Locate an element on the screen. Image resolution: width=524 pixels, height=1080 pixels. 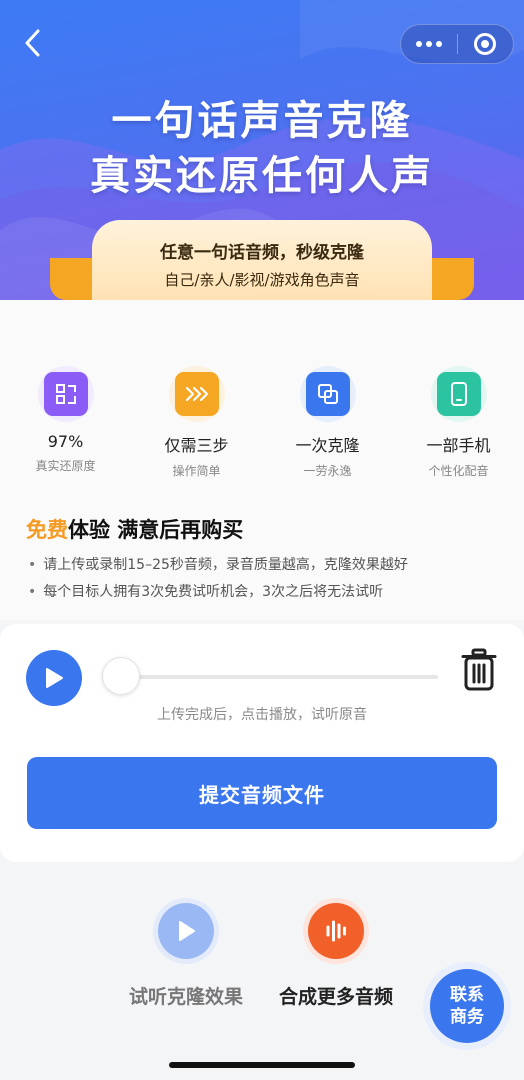
more-button is located at coordinates (429, 44).